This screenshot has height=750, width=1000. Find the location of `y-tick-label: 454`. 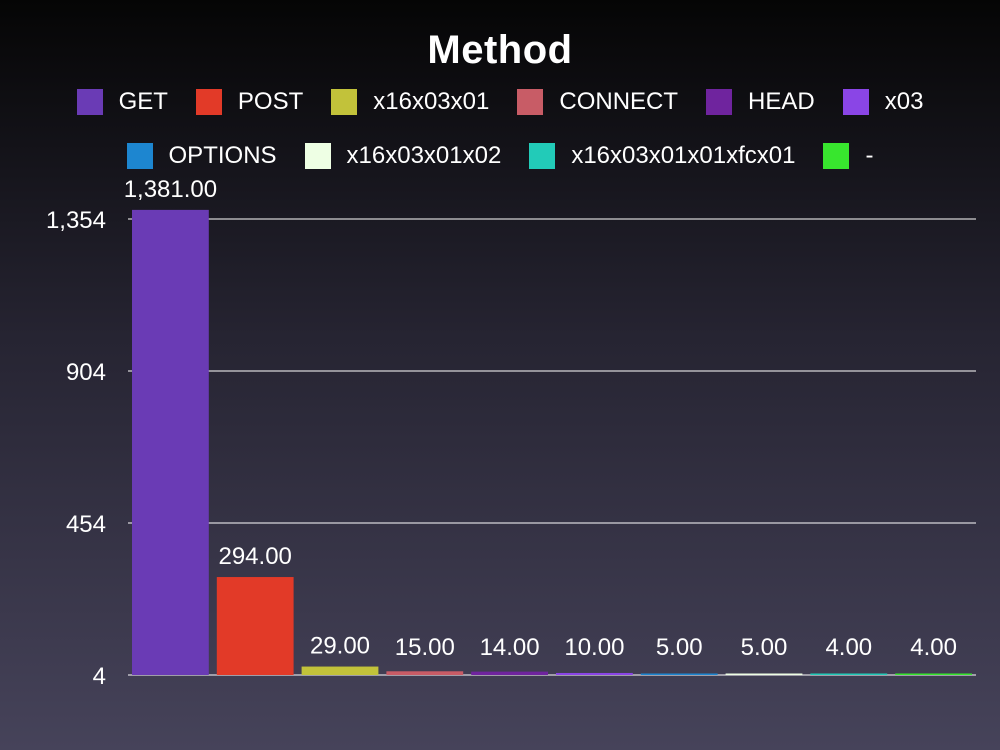

y-tick-label: 454 is located at coordinates (86, 524).